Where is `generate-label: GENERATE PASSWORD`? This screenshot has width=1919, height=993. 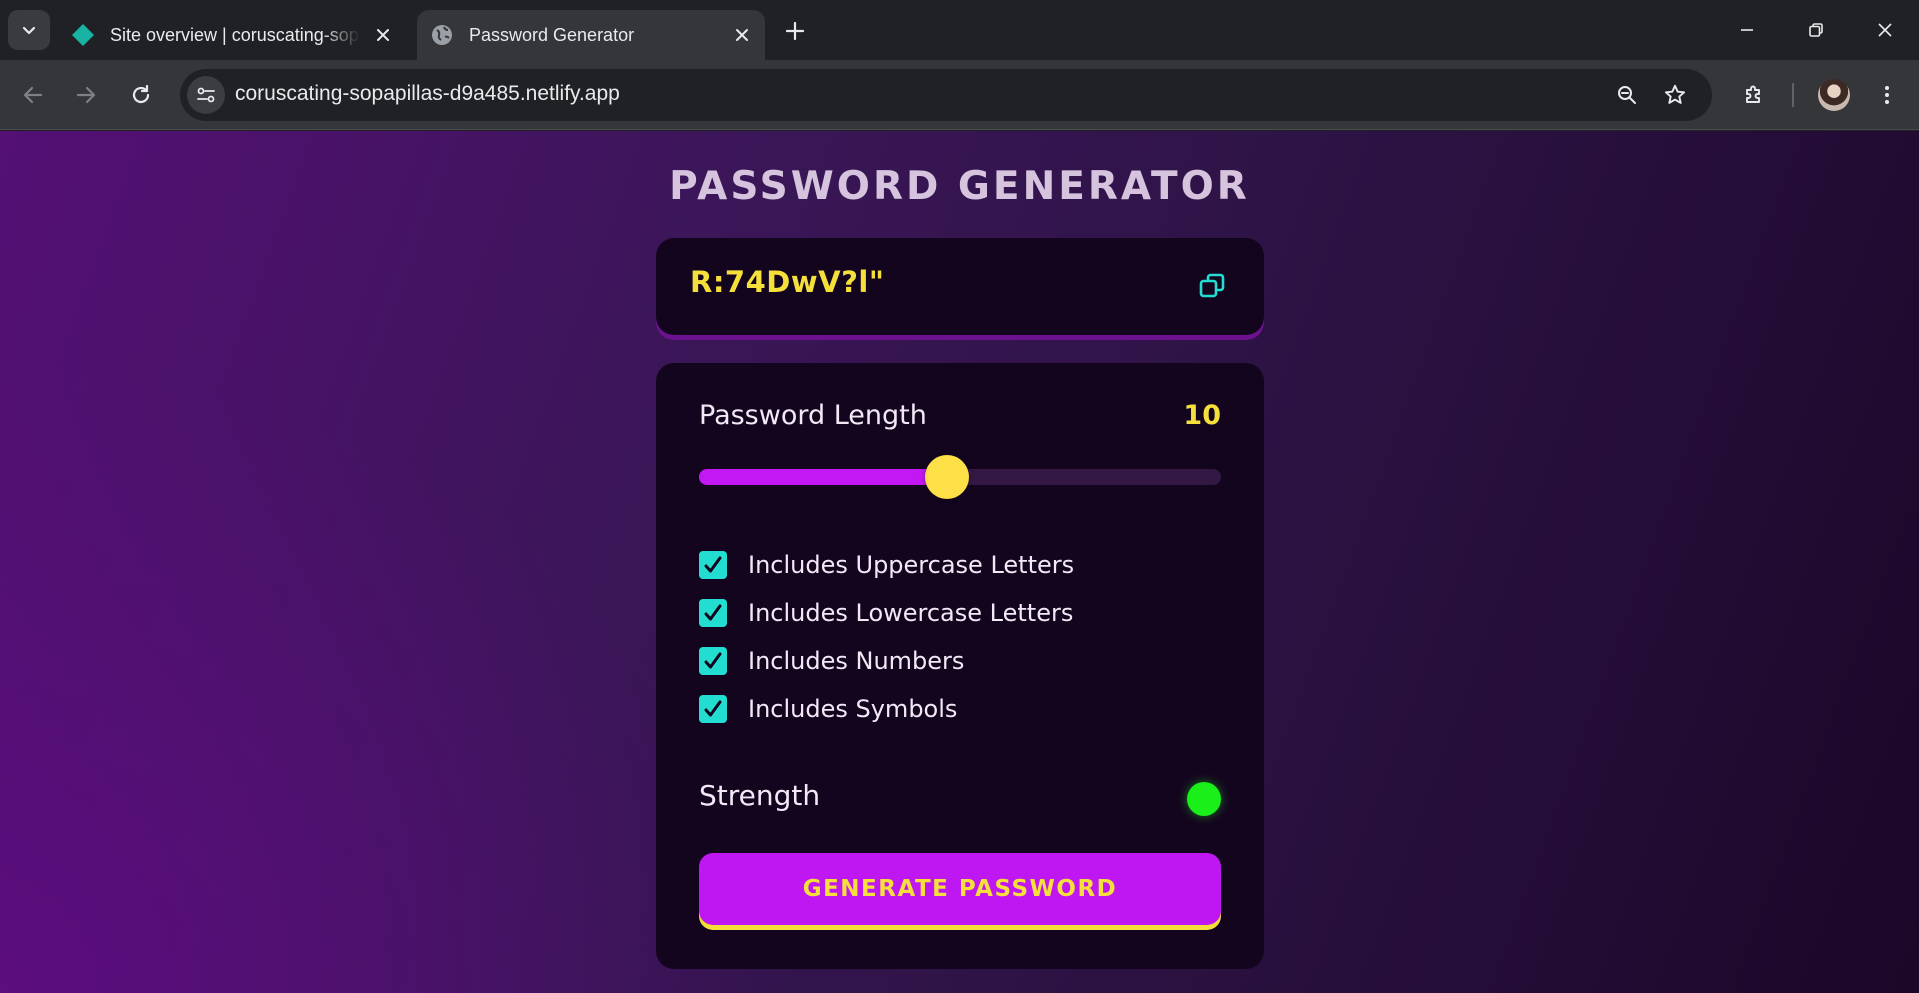
generate-label: GENERATE PASSWORD is located at coordinates (960, 889).